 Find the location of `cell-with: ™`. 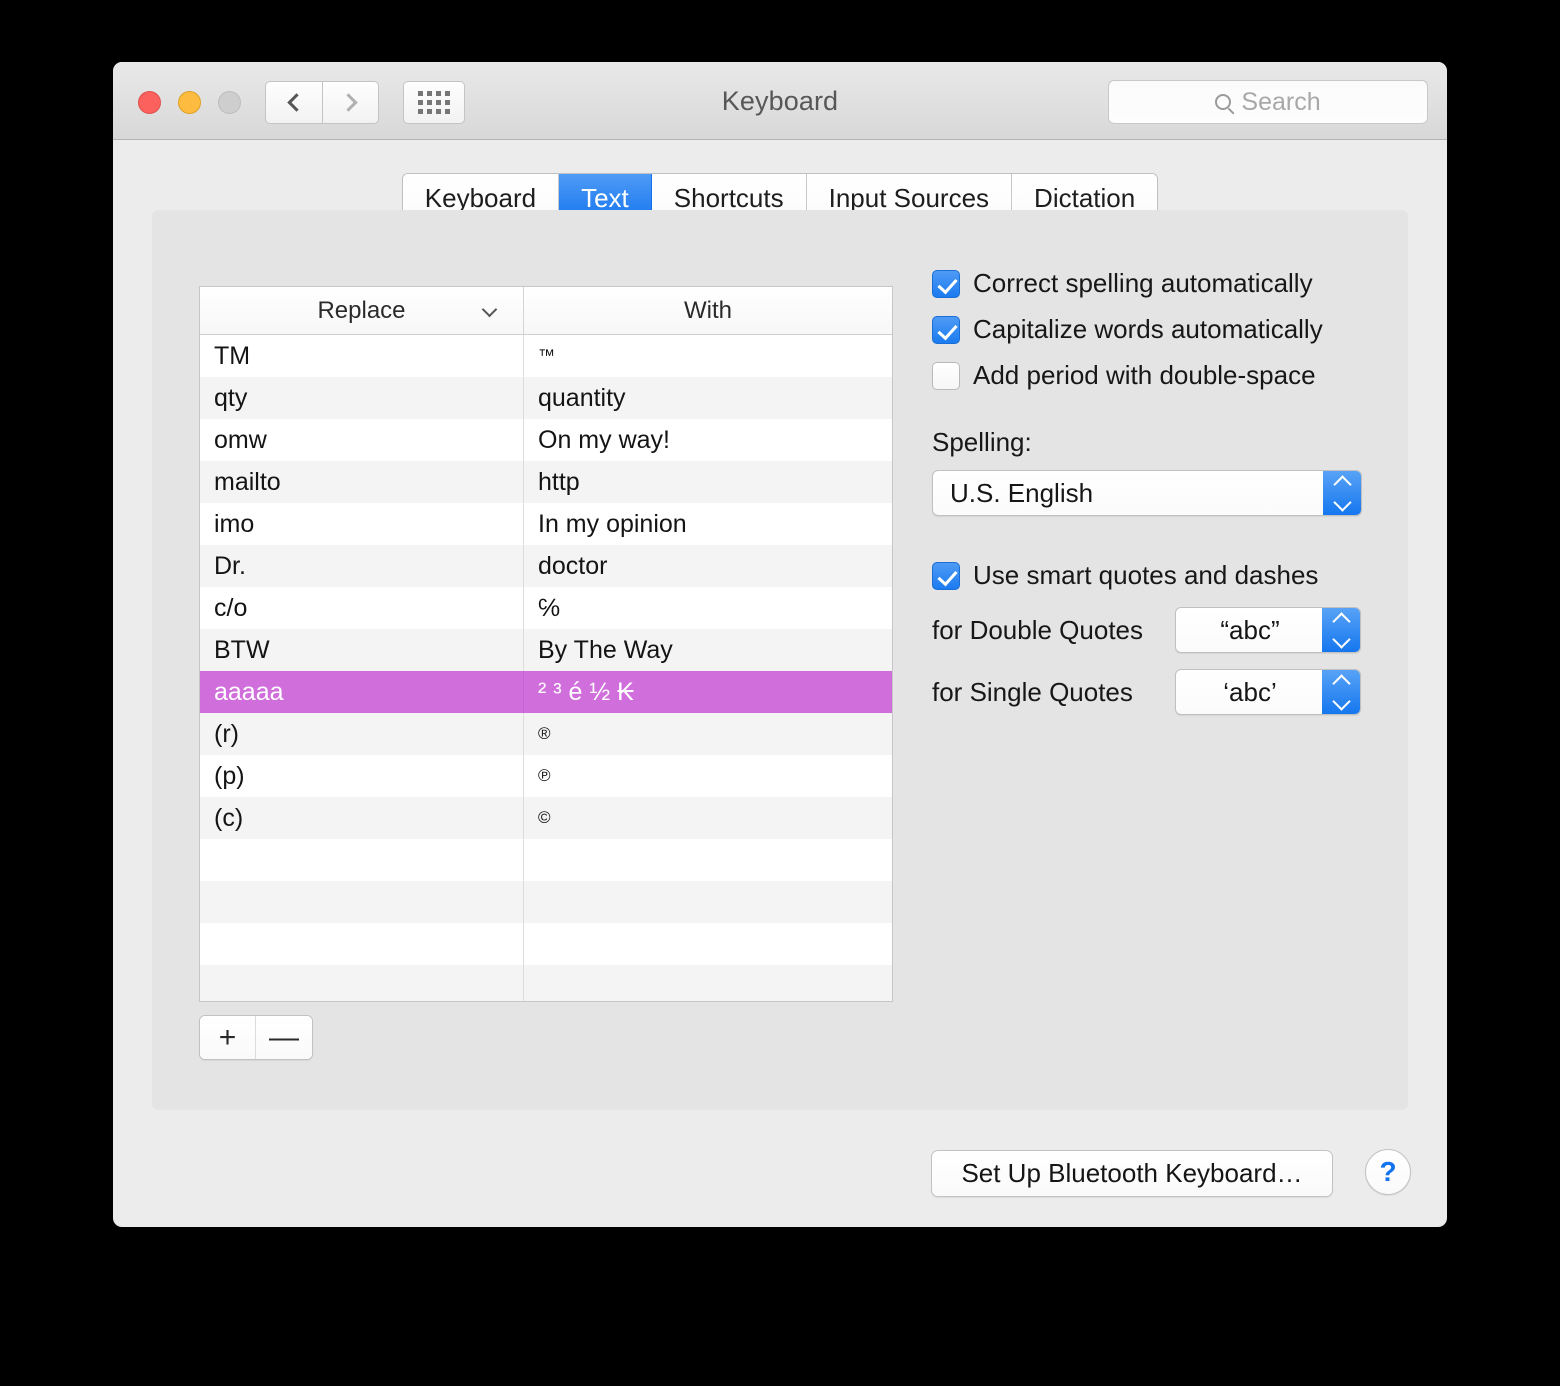

cell-with: ™ is located at coordinates (708, 356).